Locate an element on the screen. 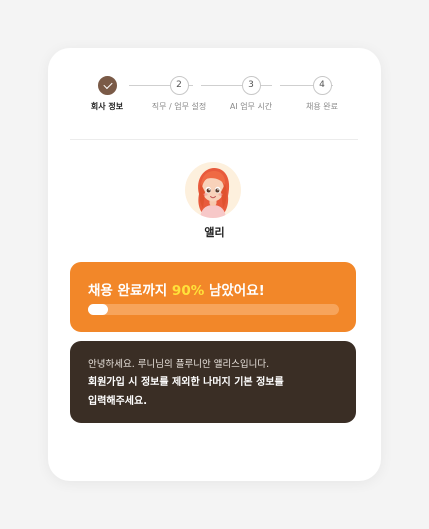 This screenshot has height=529, width=429. check-icon is located at coordinates (107, 84).